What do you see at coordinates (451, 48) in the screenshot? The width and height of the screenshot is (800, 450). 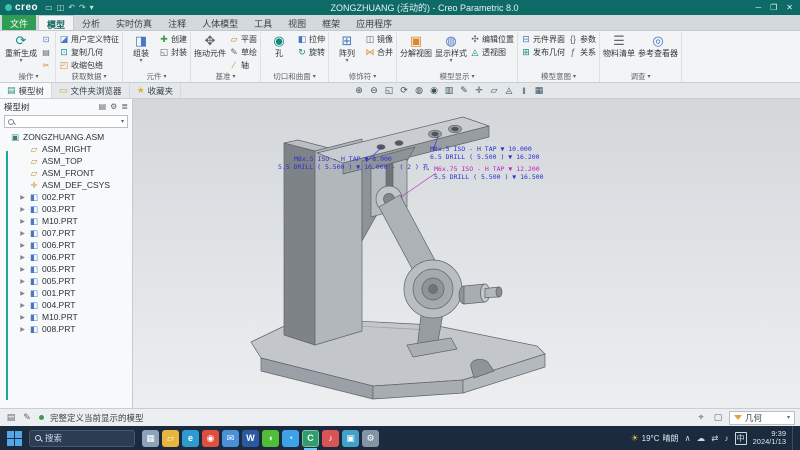 I see `display-style-button: ◍ 显示样式 ▾` at bounding box center [451, 48].